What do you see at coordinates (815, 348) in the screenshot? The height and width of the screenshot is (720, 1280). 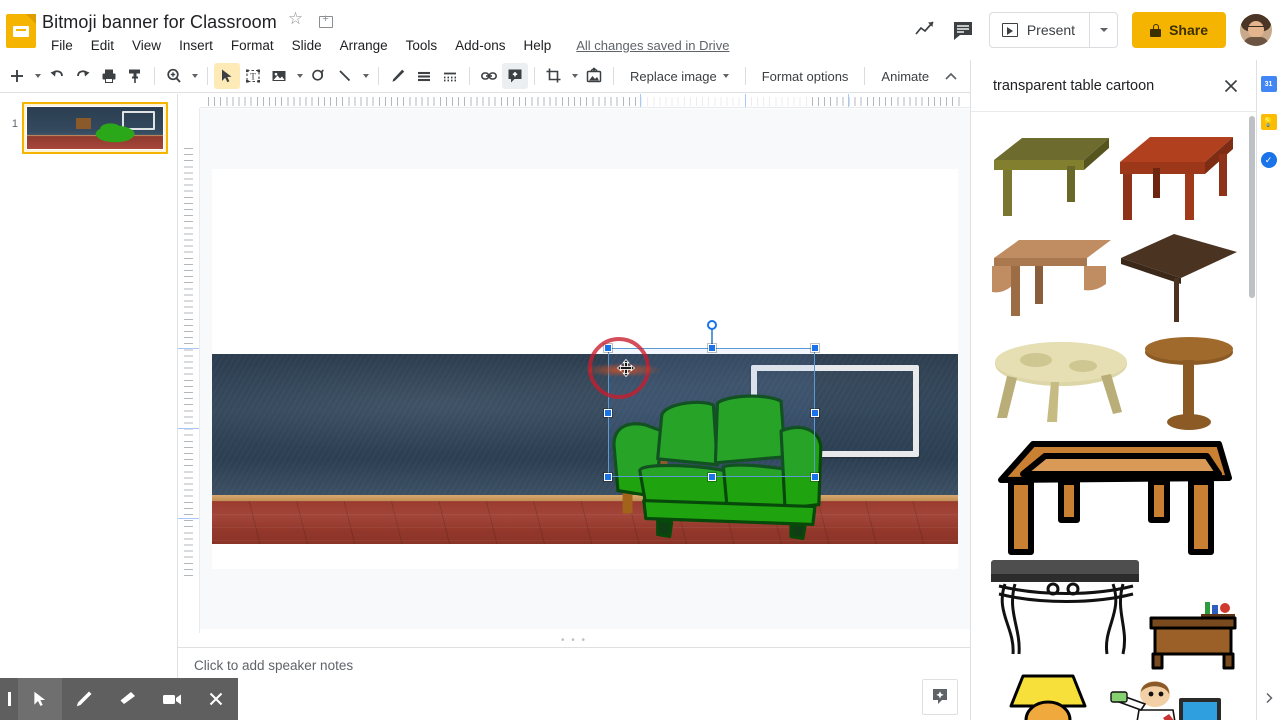 I see `resize-handle-top-right` at bounding box center [815, 348].